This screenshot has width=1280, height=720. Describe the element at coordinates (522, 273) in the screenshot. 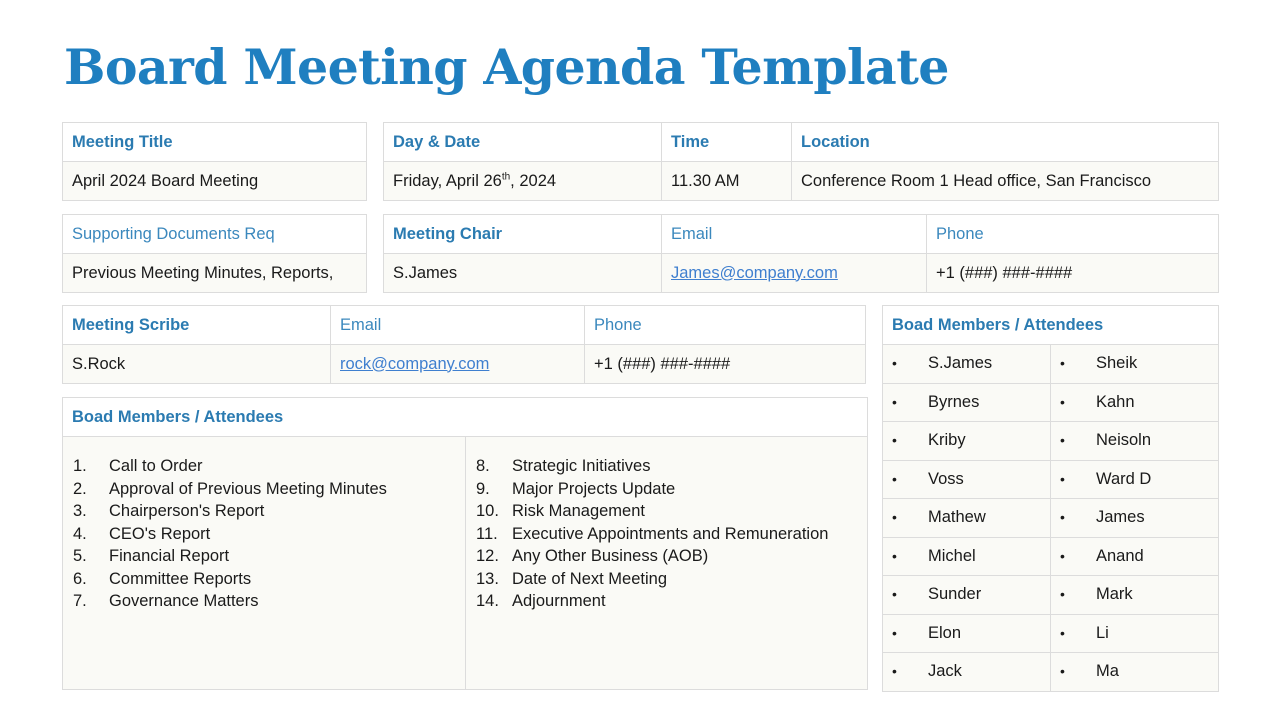

I see `chair-name: S.James` at that location.